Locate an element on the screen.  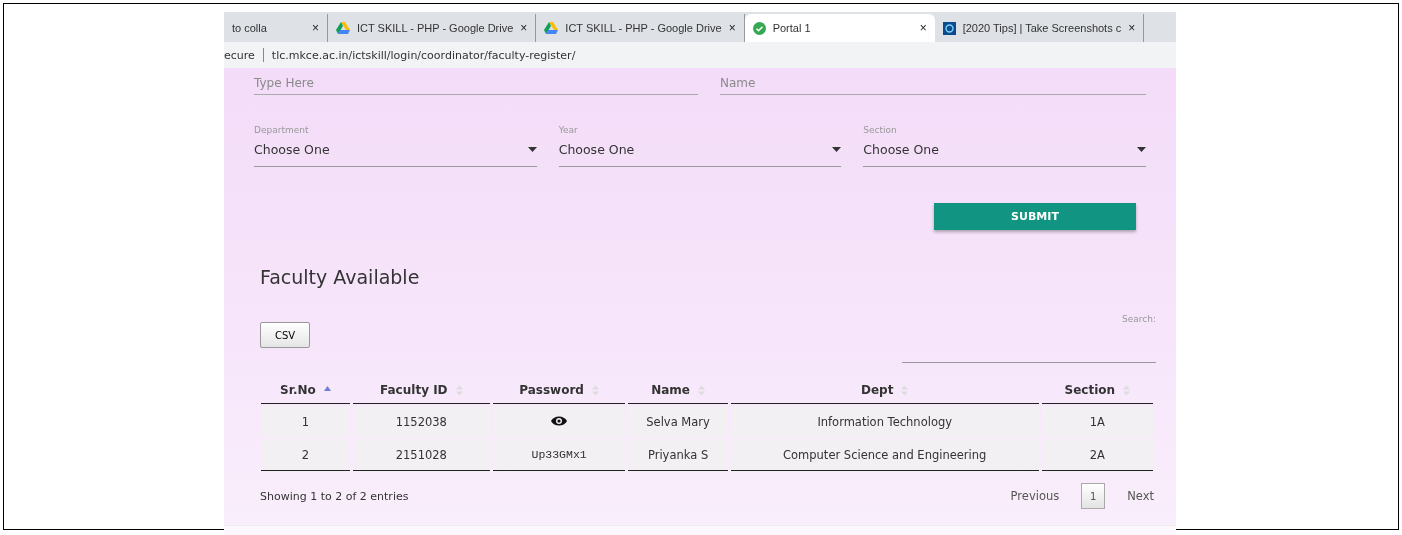
column-header: Section is located at coordinates (1097, 390).